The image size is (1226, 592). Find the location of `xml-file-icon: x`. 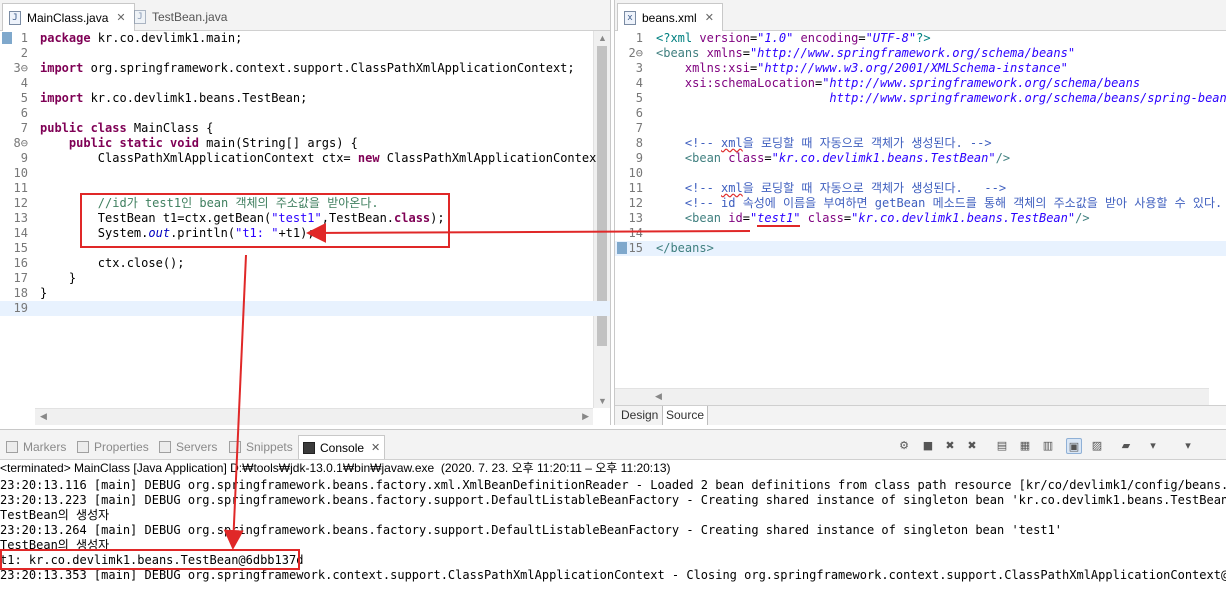

xml-file-icon: x is located at coordinates (630, 17).